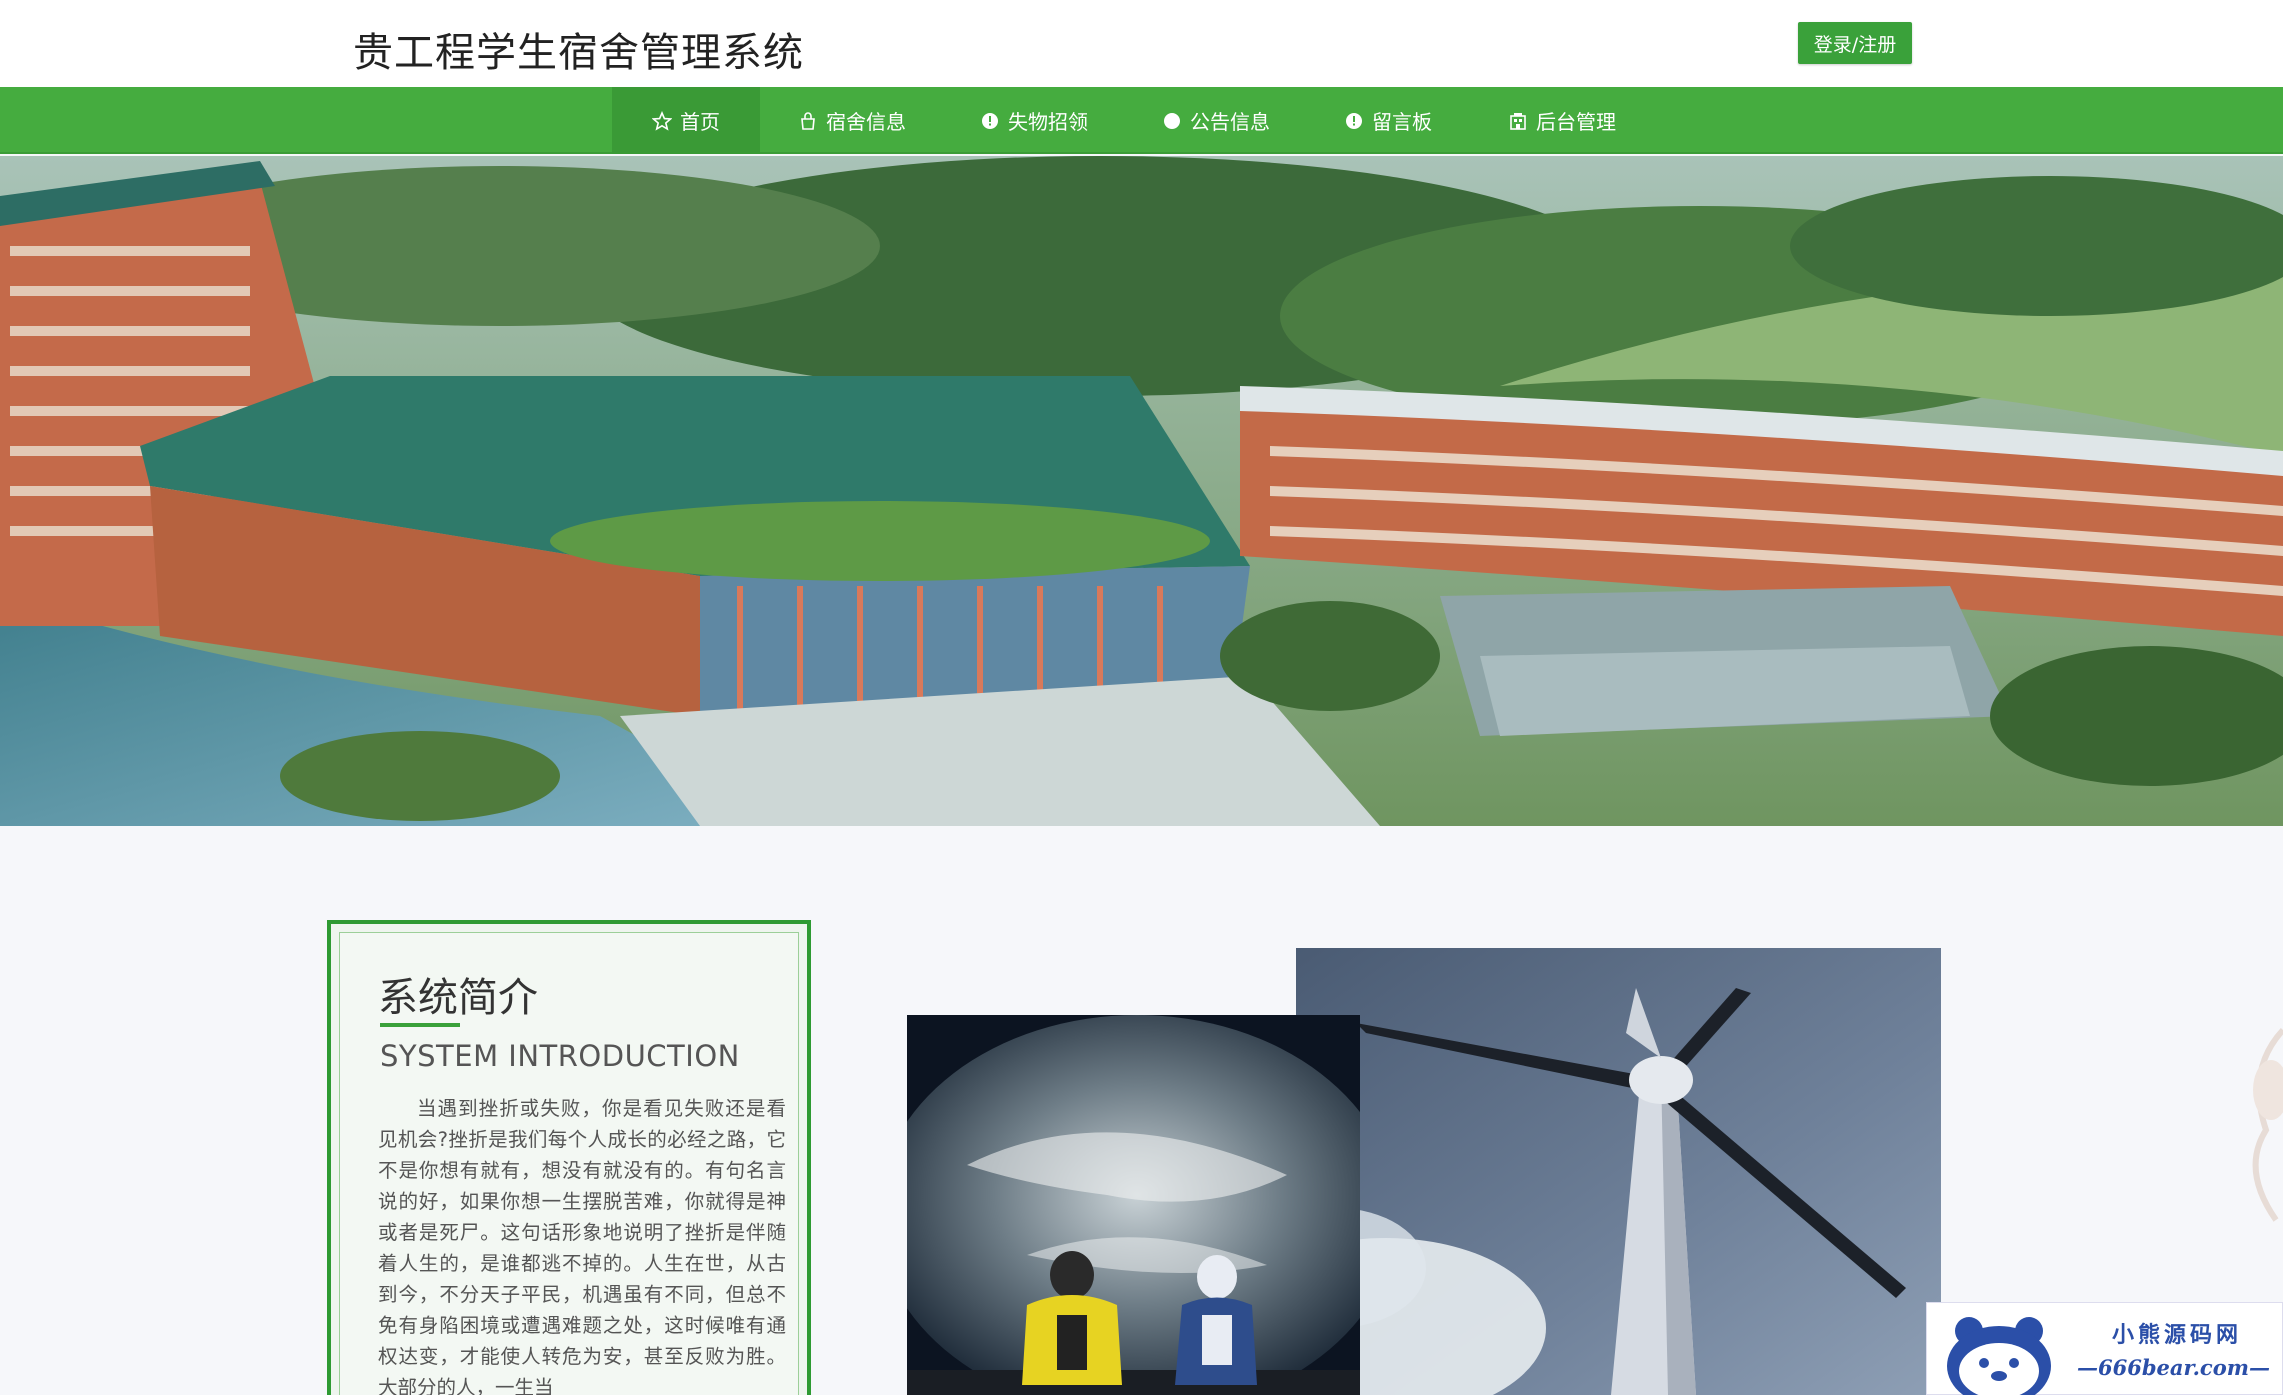 The image size is (2283, 1395). I want to click on nav-item-home: 首页, so click(686, 120).